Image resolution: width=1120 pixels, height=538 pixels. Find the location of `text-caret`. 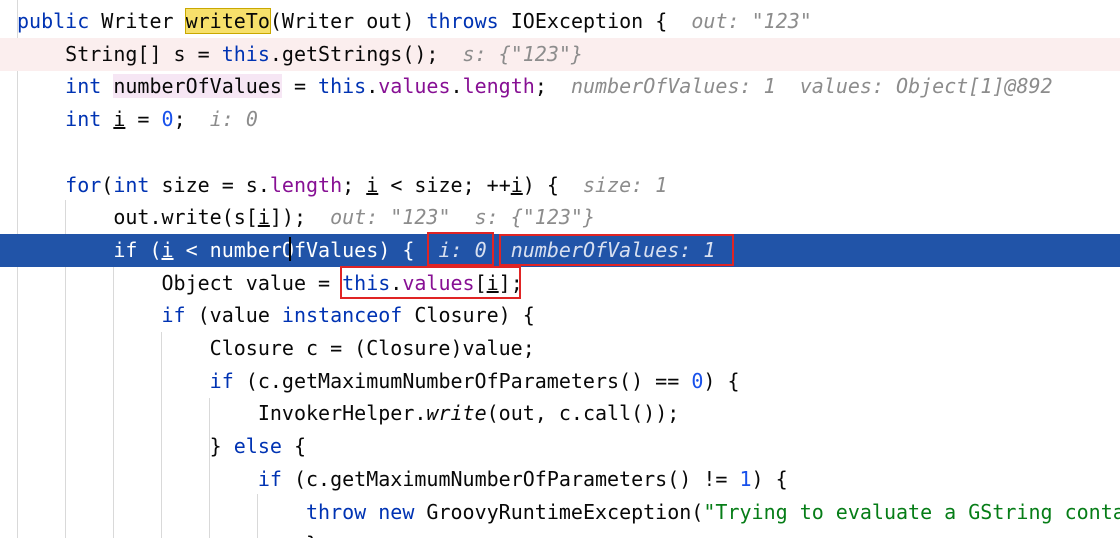

text-caret is located at coordinates (290, 249).